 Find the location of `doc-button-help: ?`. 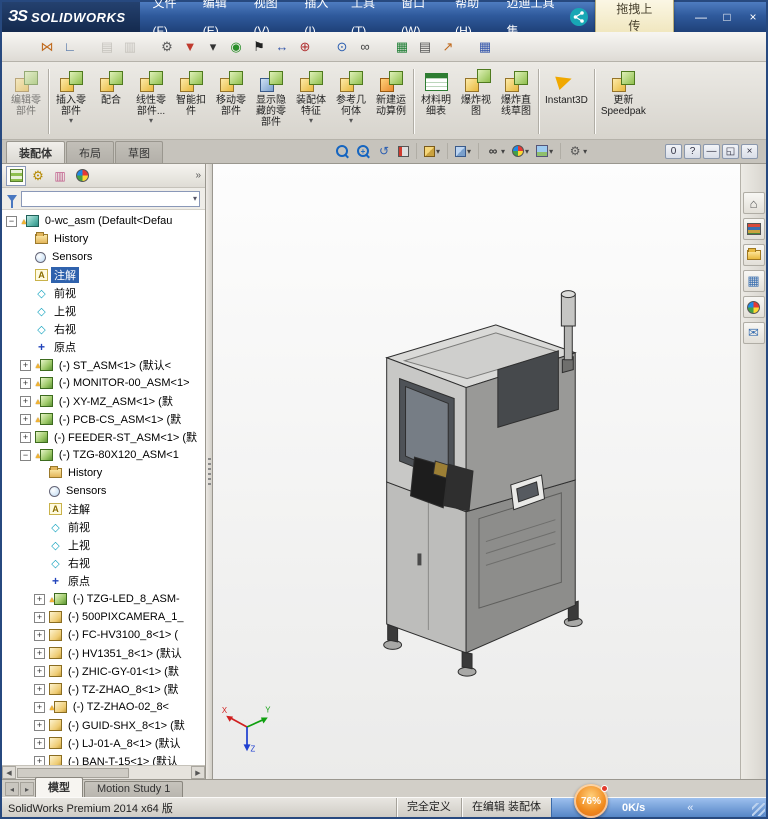

doc-button-help: ? is located at coordinates (692, 151).